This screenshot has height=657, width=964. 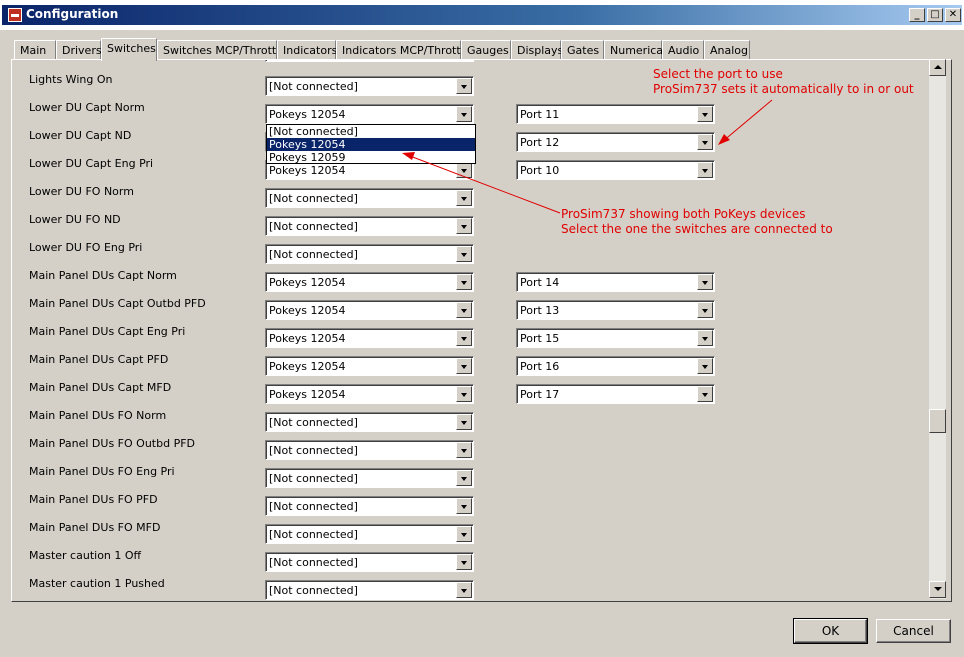 What do you see at coordinates (615, 338) in the screenshot?
I see `port-combobox: Port 15` at bounding box center [615, 338].